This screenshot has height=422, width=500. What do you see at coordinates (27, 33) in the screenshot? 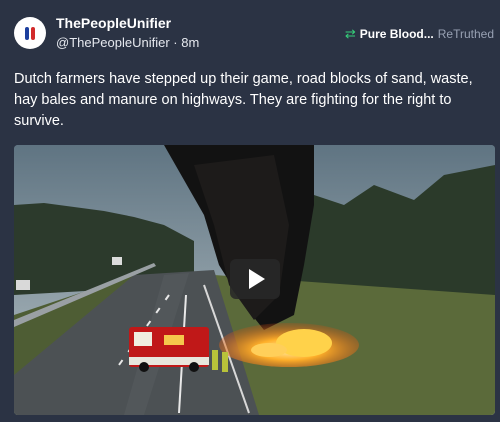
I see `avatar-logo-blue` at bounding box center [27, 33].